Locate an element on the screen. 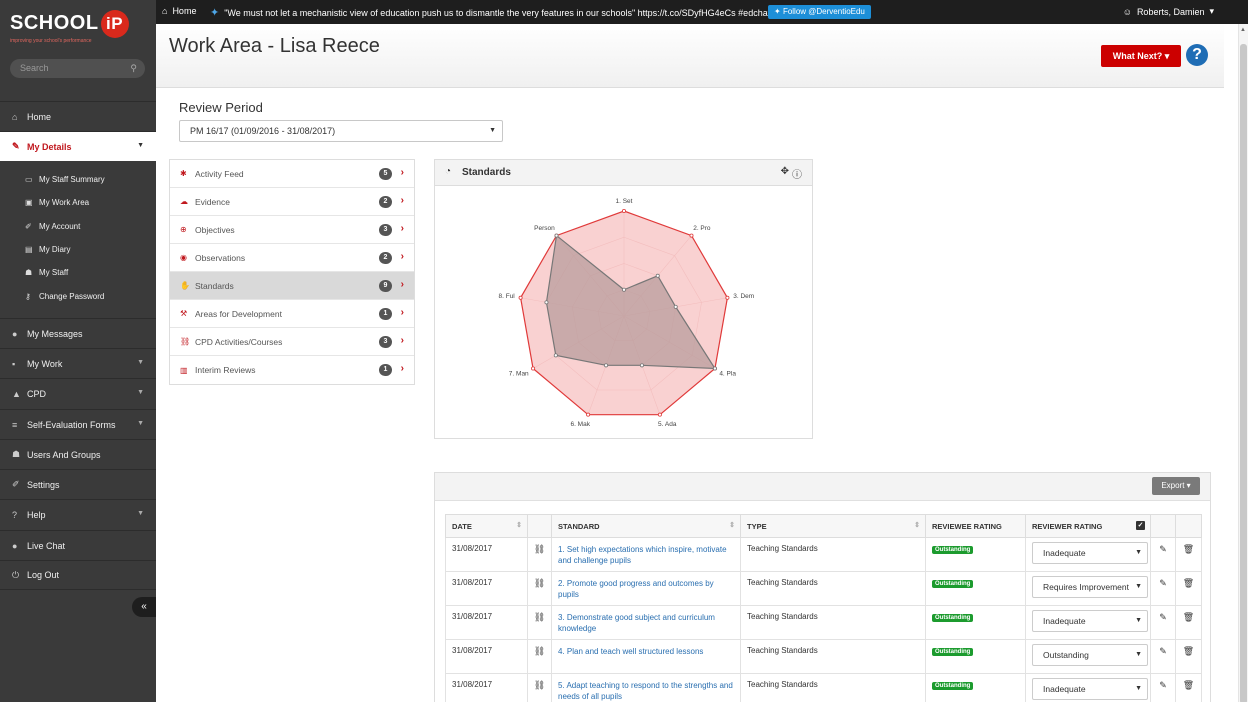 This screenshot has width=1248, height=702. review-period-select: PM 16/17 (01/09/2016 - 31/08/2017) ▼ is located at coordinates (341, 131).